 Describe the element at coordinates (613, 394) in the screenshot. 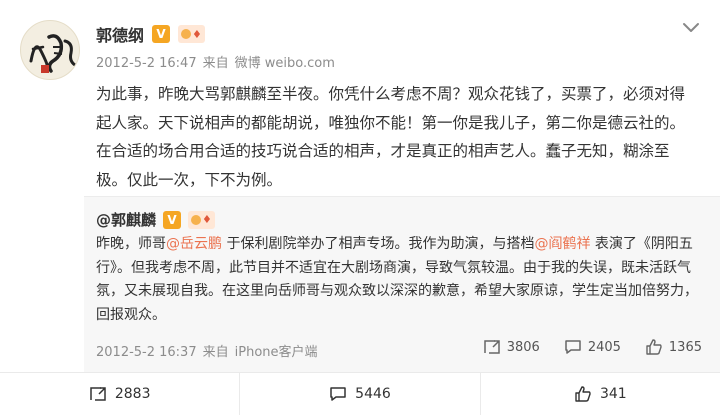

I see `like-count: 341` at that location.